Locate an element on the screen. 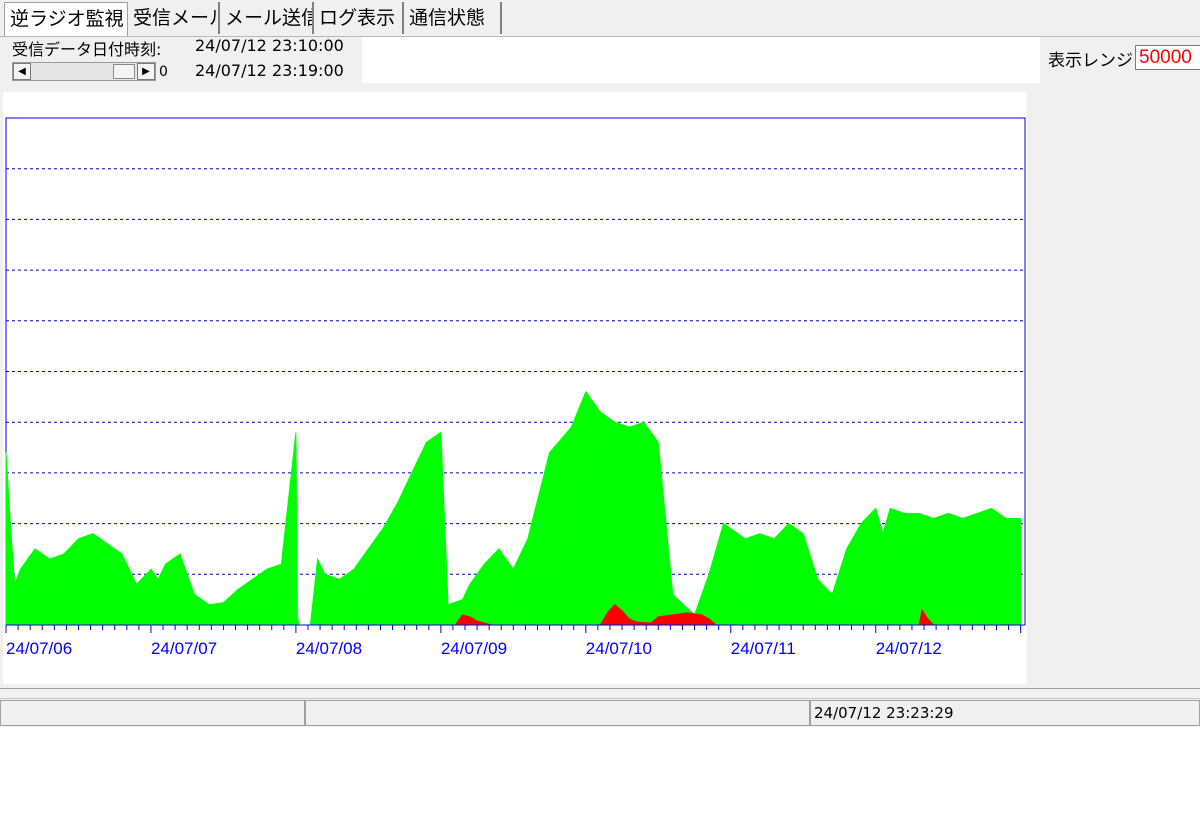 The image size is (1200, 834). x-tick-label: 24/07/07 is located at coordinates (184, 648).